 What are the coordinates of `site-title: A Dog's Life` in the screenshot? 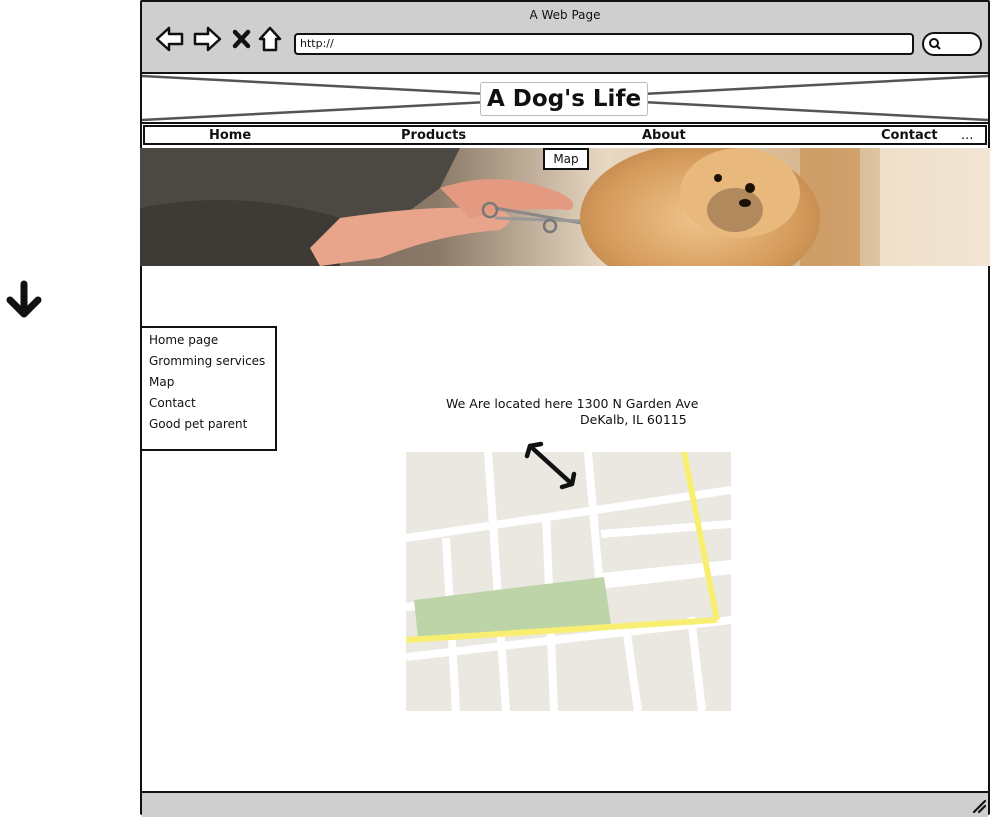 It's located at (564, 99).